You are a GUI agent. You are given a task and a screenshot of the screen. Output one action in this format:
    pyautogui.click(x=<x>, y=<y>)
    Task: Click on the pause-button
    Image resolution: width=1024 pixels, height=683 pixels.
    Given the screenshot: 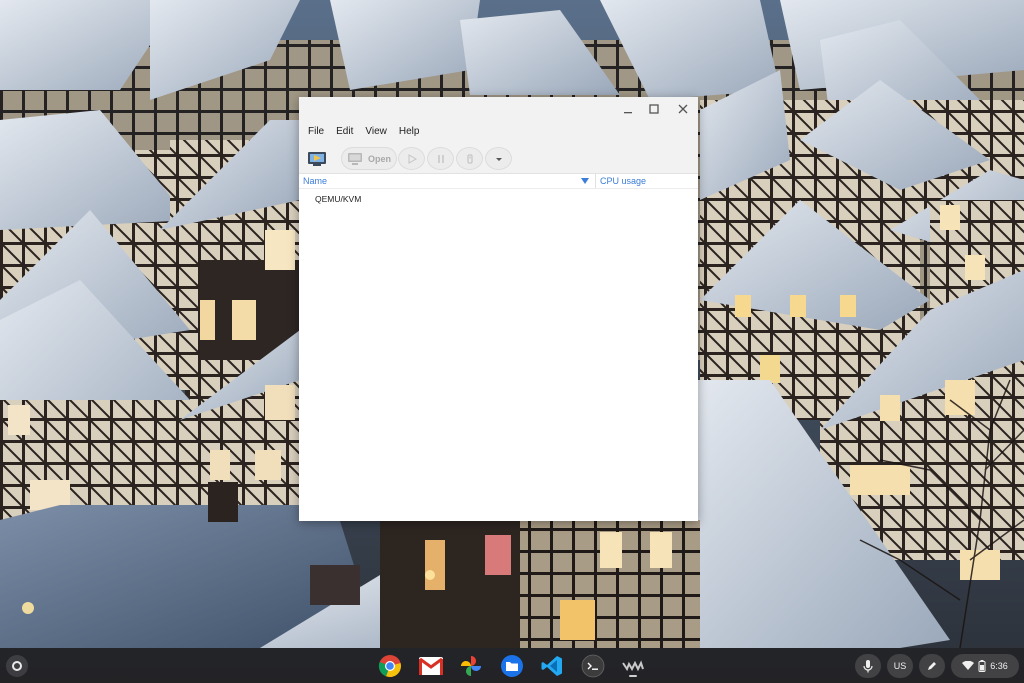 What is the action you would take?
    pyautogui.click(x=440, y=158)
    